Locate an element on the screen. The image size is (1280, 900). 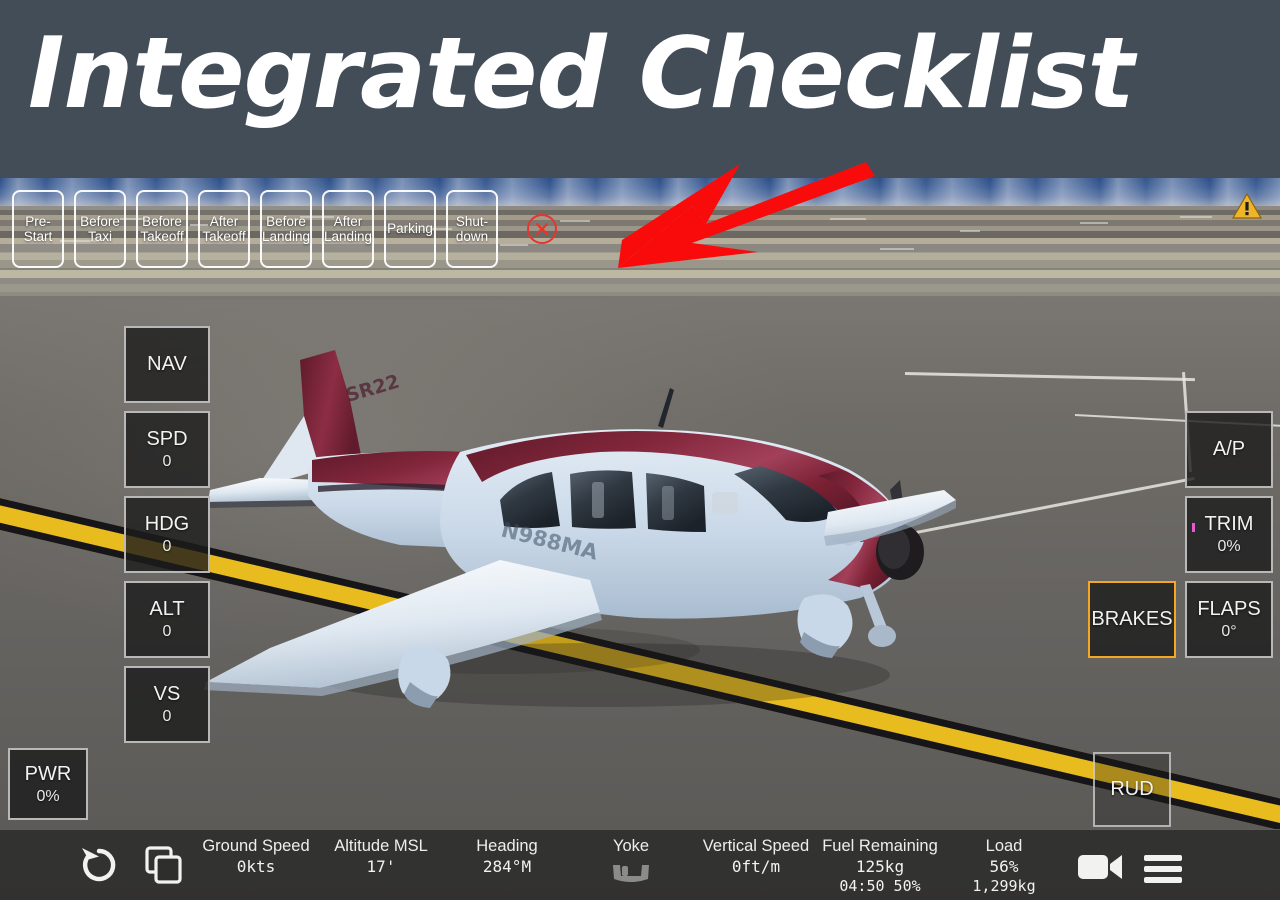
control-alt-value: 0 is located at coordinates (167, 631).